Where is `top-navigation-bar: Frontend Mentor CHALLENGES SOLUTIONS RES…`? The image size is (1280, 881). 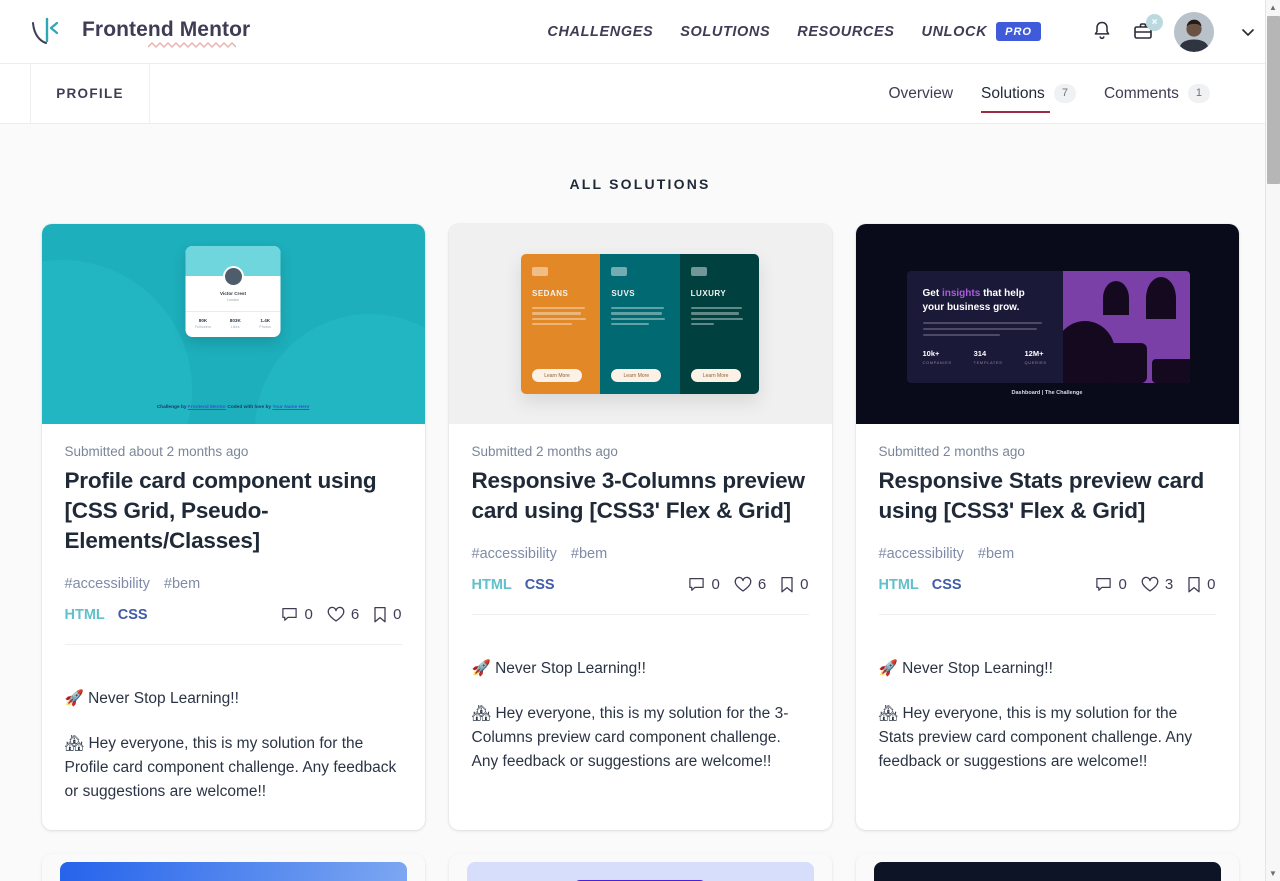
top-navigation-bar: Frontend Mentor CHALLENGES SOLUTIONS RES… is located at coordinates (640, 32).